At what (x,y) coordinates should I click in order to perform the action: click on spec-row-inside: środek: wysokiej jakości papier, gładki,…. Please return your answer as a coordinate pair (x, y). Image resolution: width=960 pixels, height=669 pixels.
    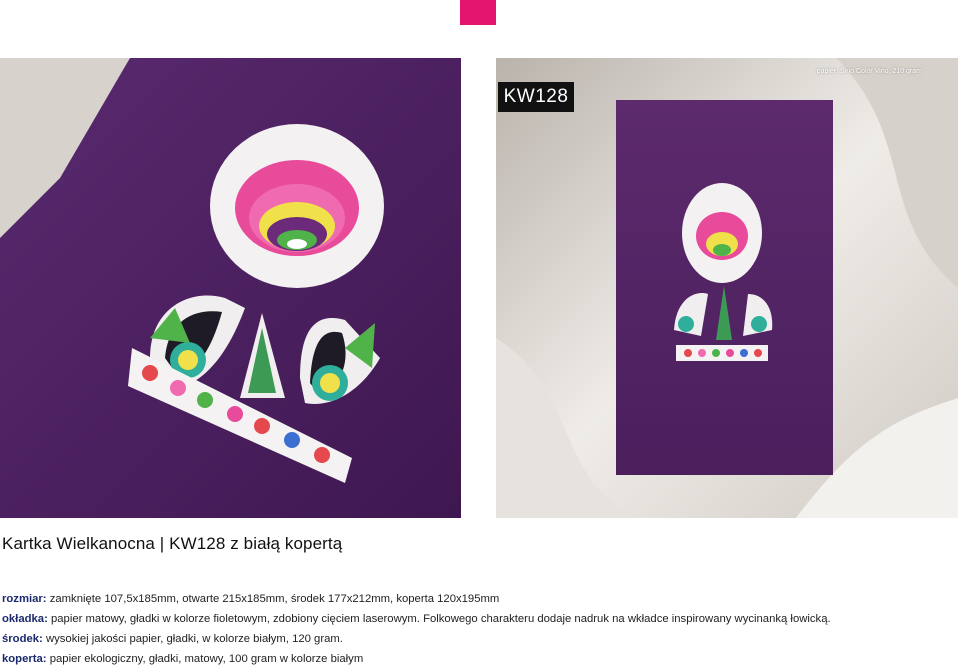
    Looking at the image, I should click on (480, 639).